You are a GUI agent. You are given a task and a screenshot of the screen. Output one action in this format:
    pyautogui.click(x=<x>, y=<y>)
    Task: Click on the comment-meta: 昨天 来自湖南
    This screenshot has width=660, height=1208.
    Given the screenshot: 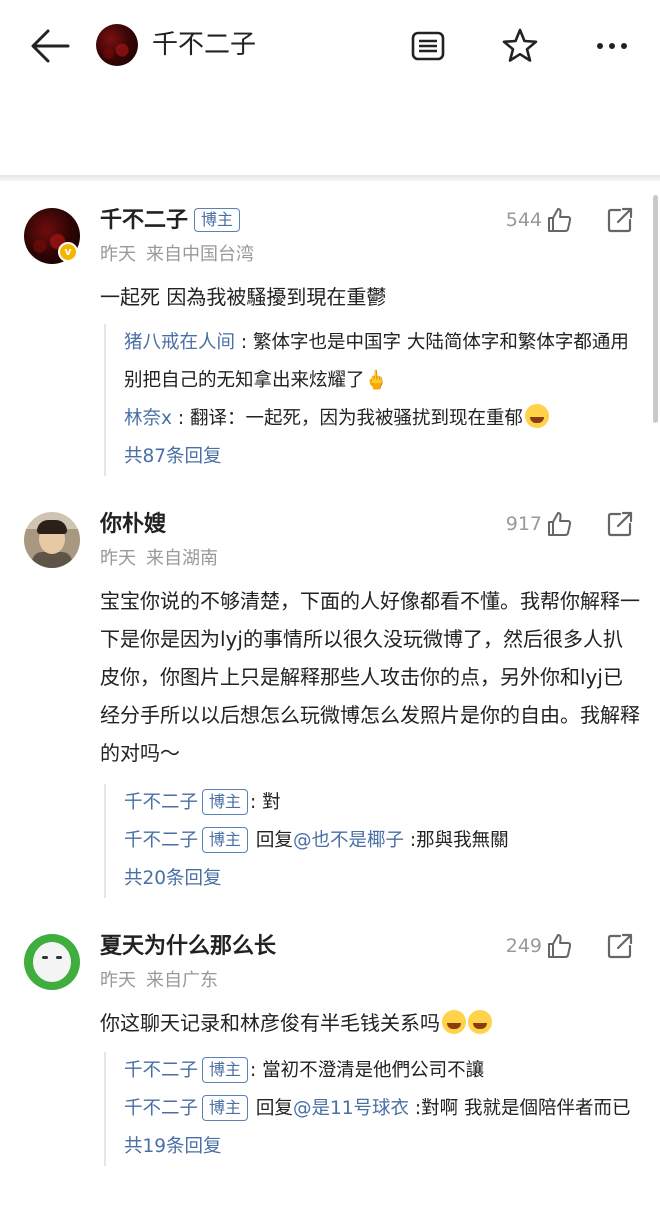 What is the action you would take?
    pyautogui.click(x=159, y=558)
    